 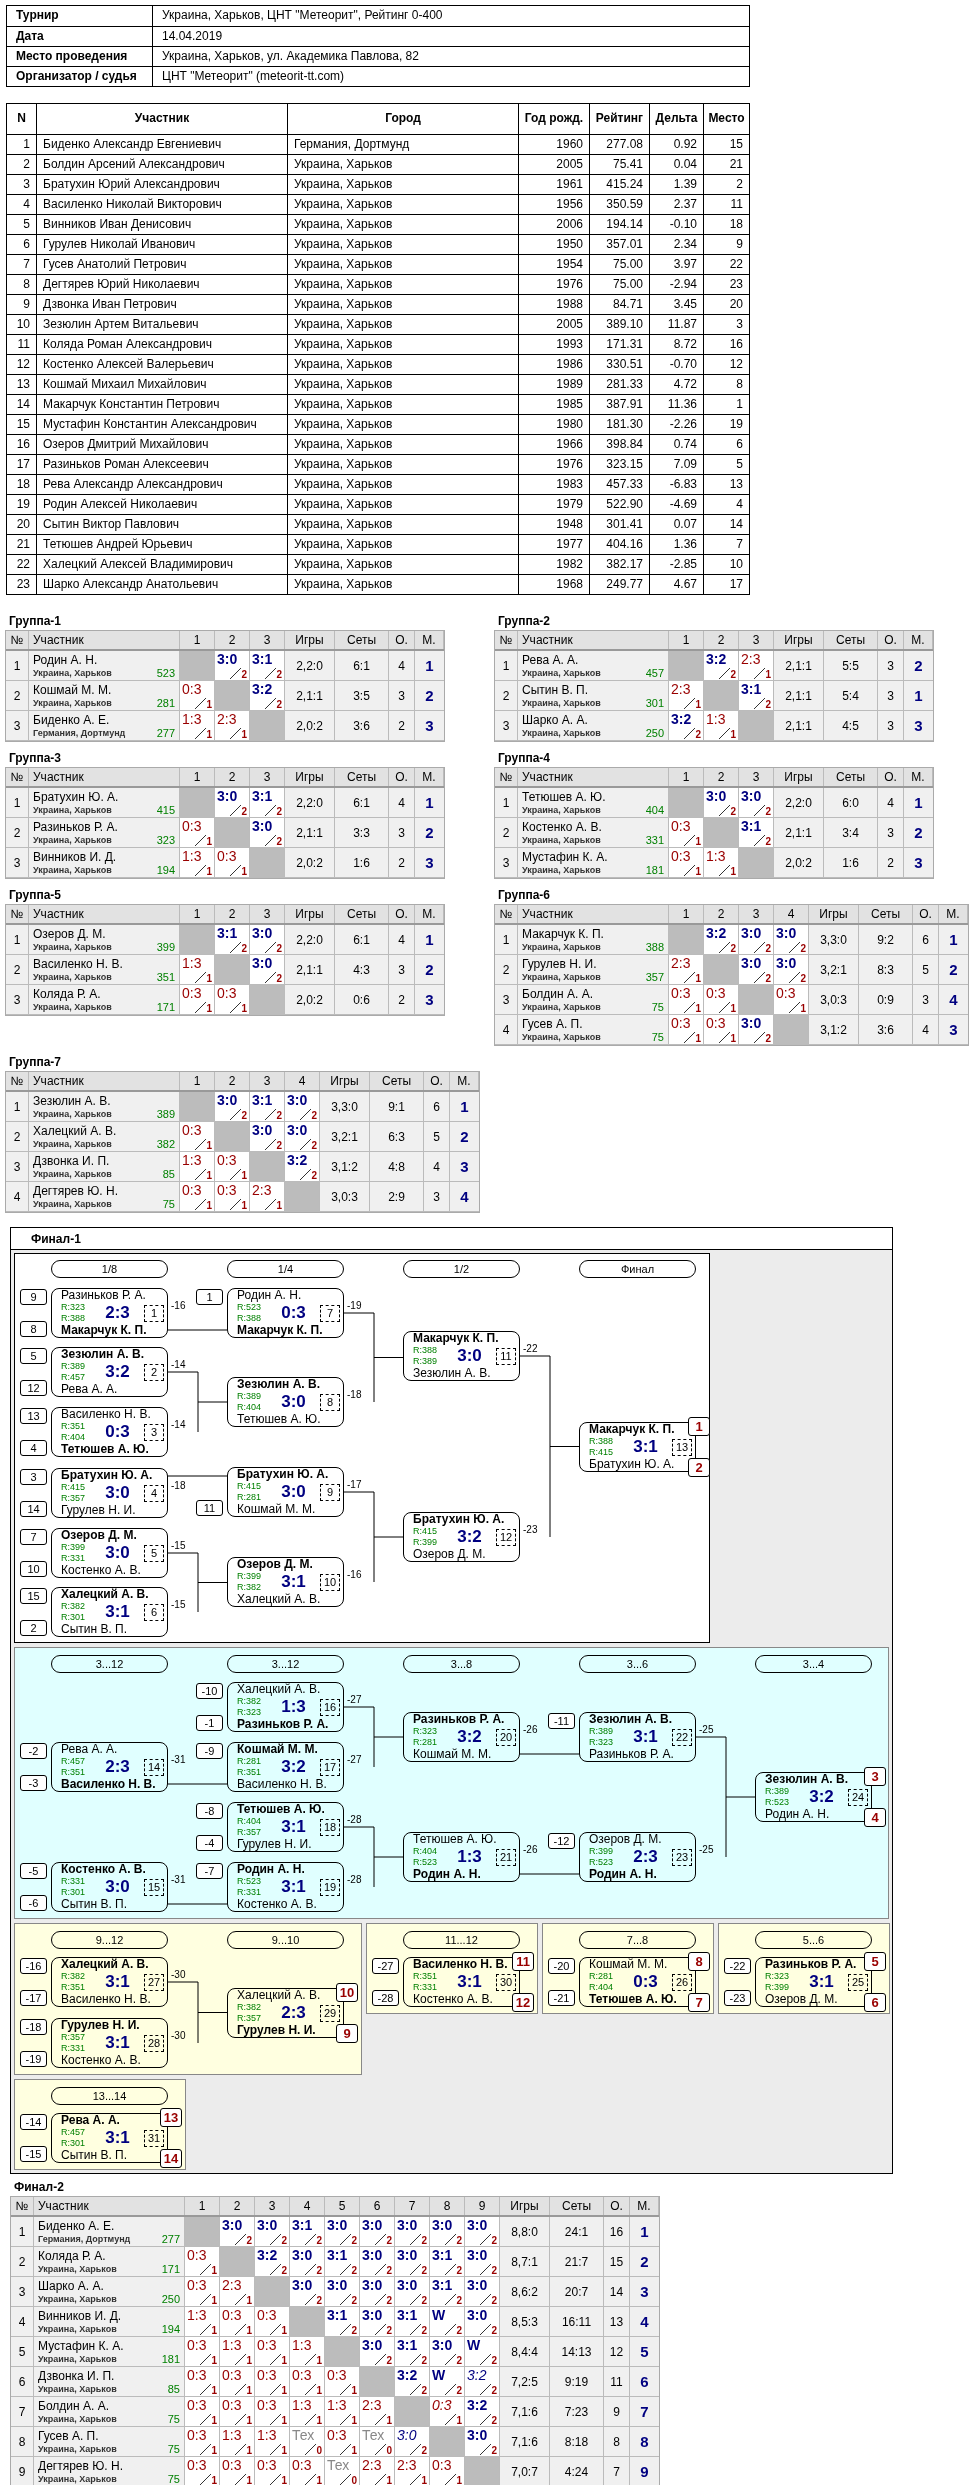 I want to click on table-cell: 1, so click(x=17, y=802).